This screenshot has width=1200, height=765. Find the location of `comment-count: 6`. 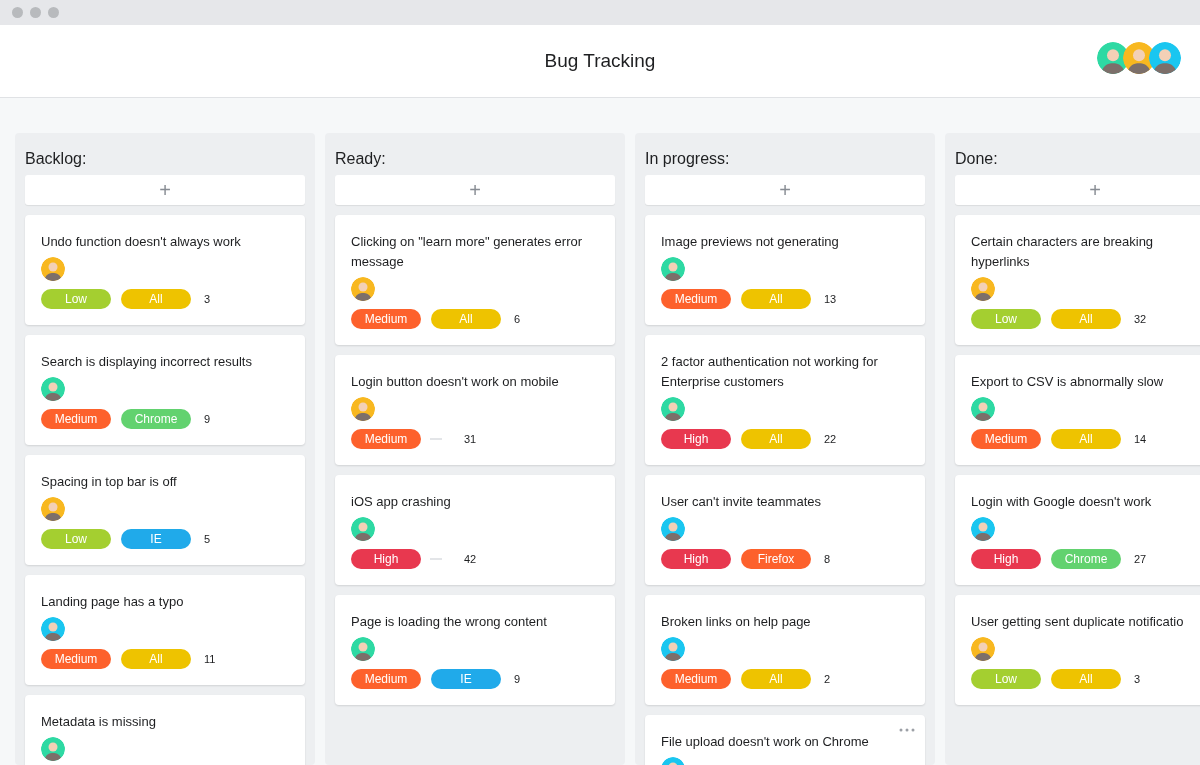

comment-count: 6 is located at coordinates (517, 319).